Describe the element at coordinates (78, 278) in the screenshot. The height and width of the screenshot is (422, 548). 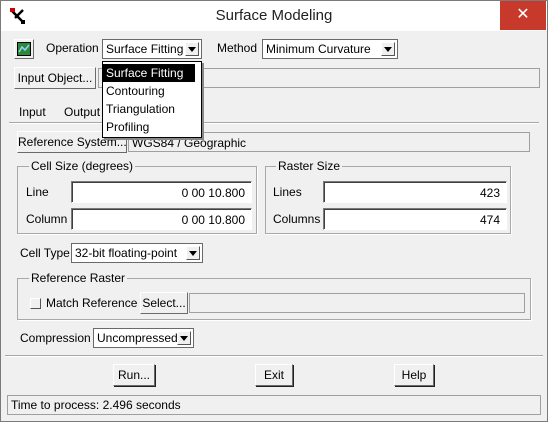
I see `reference-raster-title: Reference Raster` at that location.